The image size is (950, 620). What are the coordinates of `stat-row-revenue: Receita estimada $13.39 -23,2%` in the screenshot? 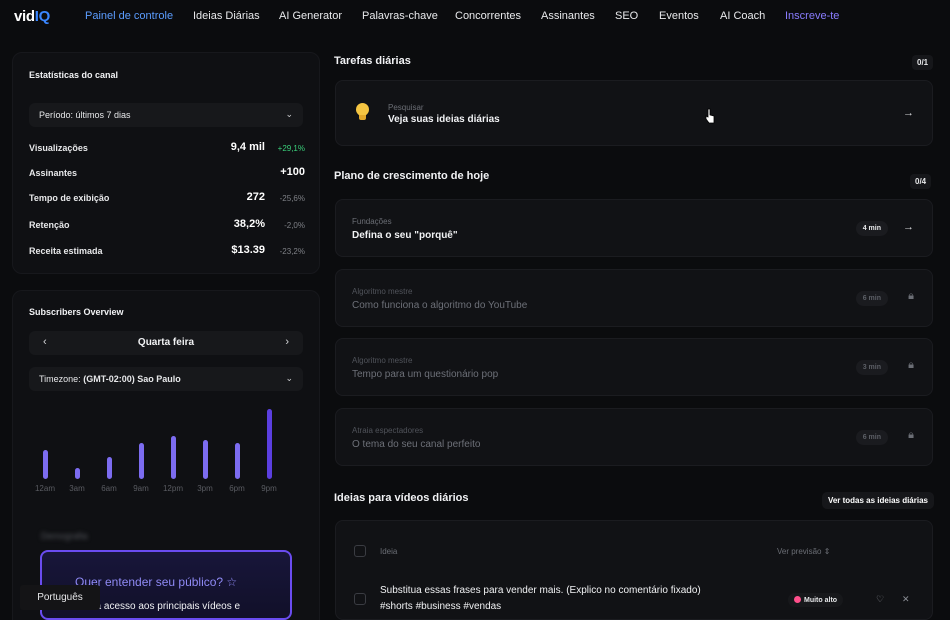 It's located at (167, 251).